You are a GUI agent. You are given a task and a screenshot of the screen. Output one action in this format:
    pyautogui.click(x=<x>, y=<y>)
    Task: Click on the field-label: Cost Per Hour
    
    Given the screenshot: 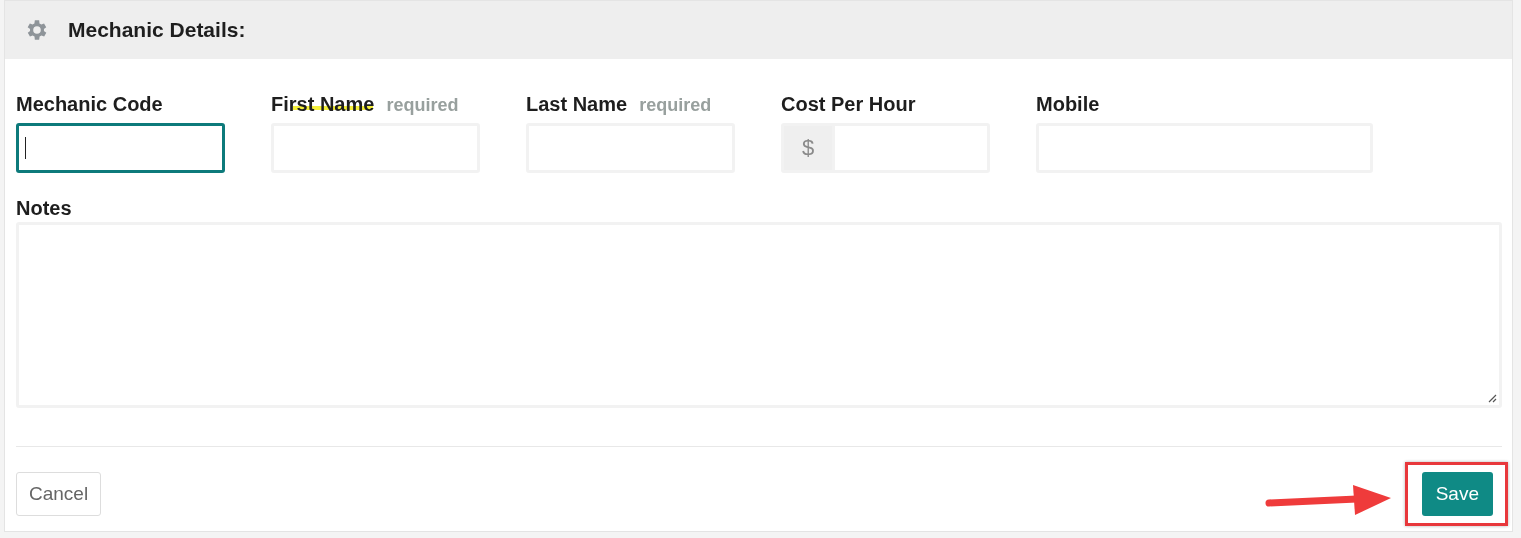 What is the action you would take?
    pyautogui.click(x=848, y=104)
    